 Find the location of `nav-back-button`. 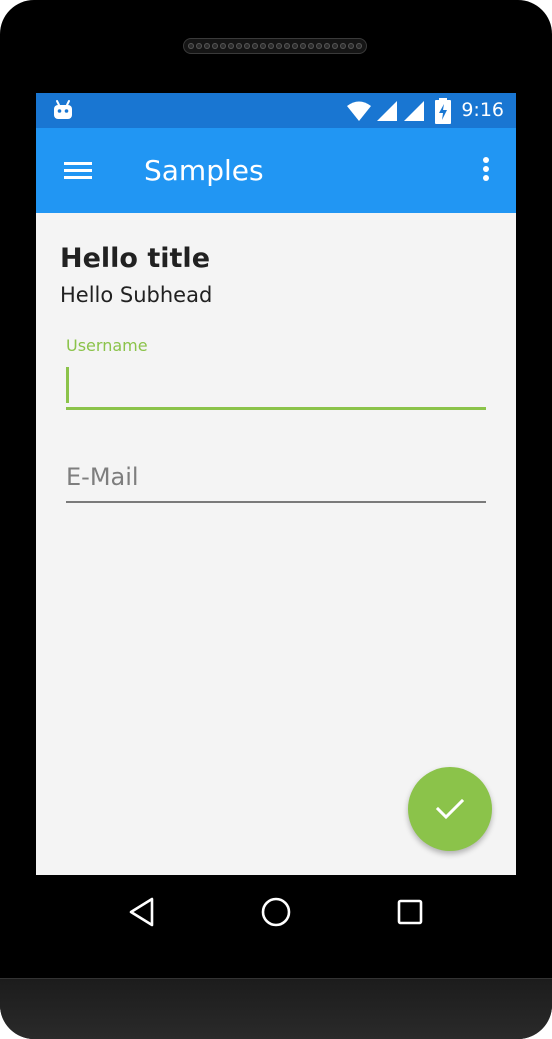

nav-back-button is located at coordinates (143, 912).